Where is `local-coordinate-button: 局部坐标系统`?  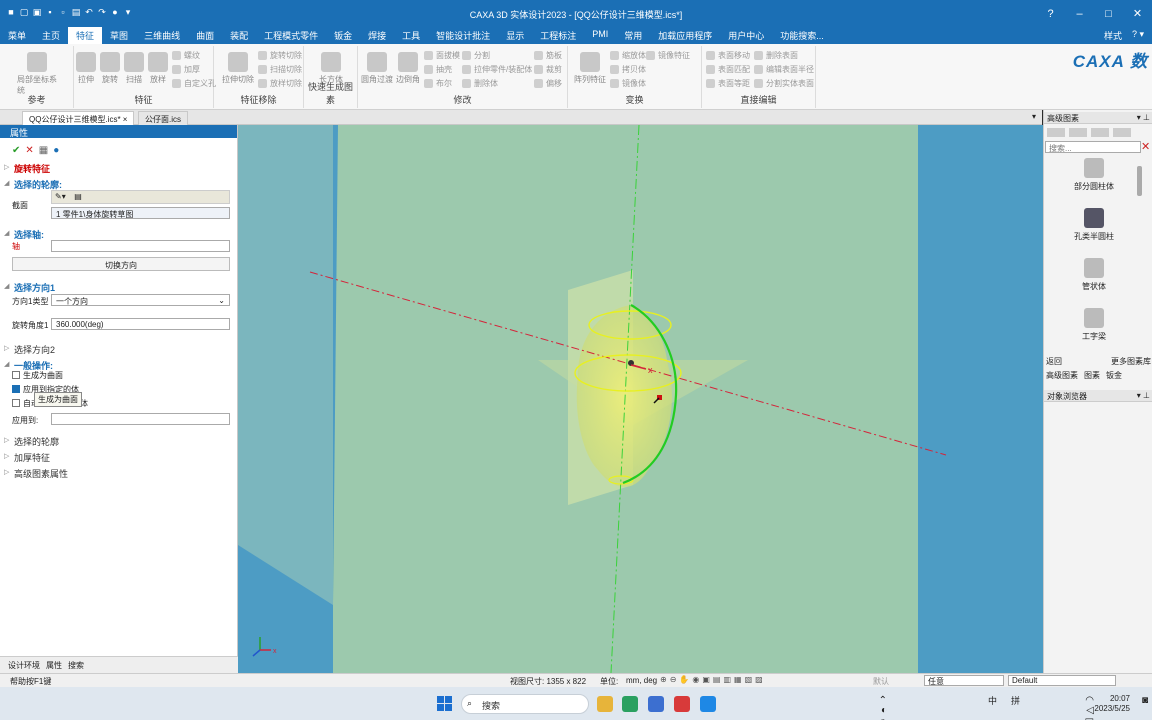
local-coordinate-button: 局部坐标系统 is located at coordinates (37, 74).